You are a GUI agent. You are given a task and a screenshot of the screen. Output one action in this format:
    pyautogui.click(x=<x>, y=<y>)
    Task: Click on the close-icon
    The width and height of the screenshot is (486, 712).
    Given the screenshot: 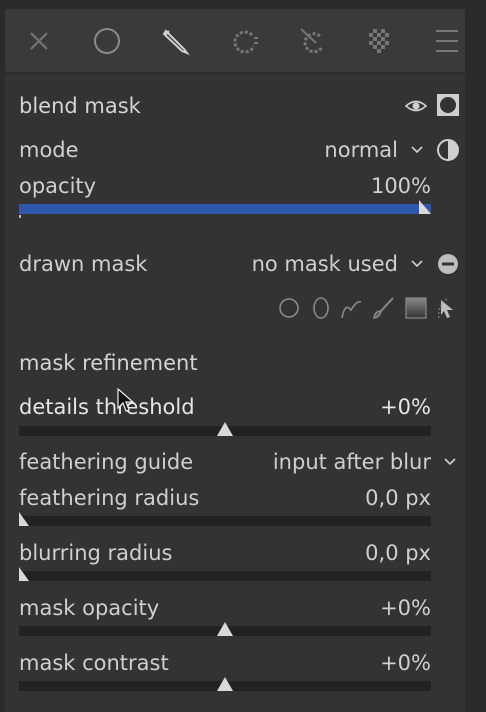 What is the action you would take?
    pyautogui.click(x=39, y=41)
    